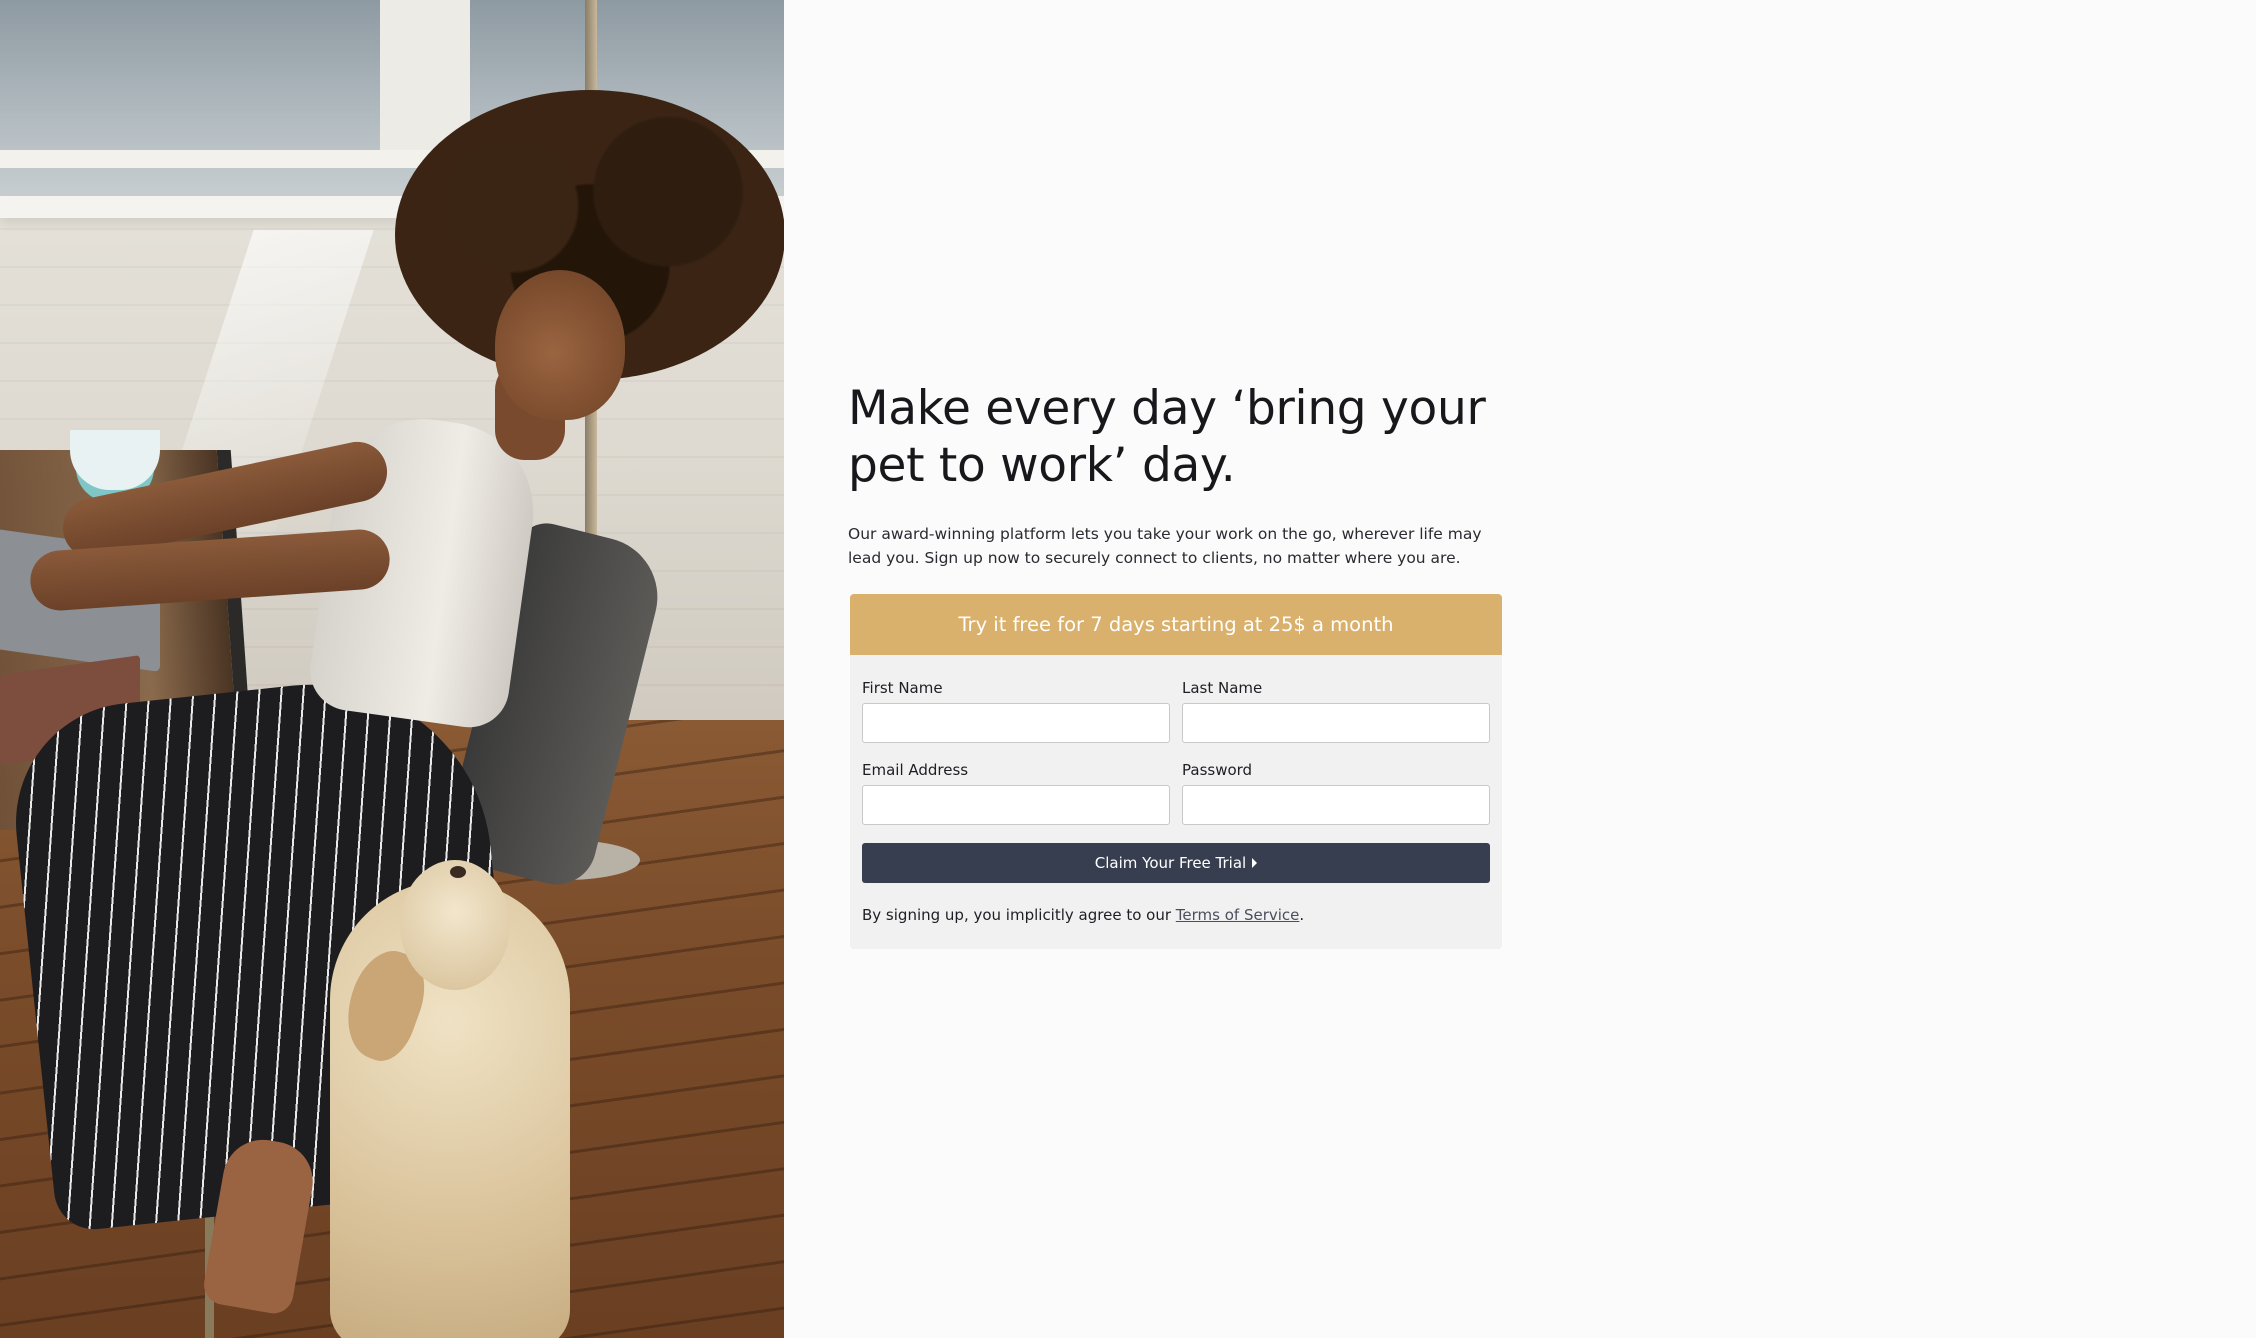  I want to click on email-field-group: Email Address, so click(1016, 793).